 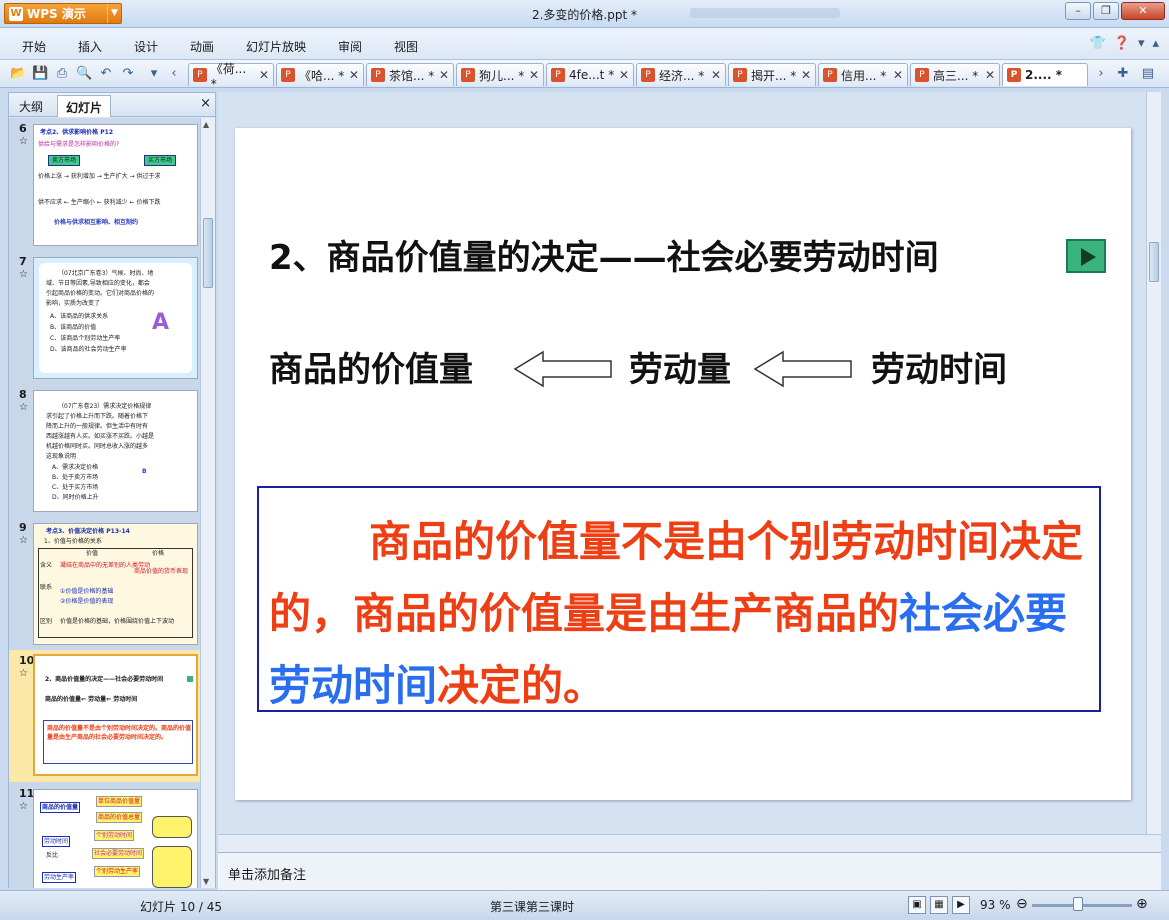 I want to click on slide-title: 2、商品价值量的决定——社会必要劳动时间, so click(x=604, y=254).